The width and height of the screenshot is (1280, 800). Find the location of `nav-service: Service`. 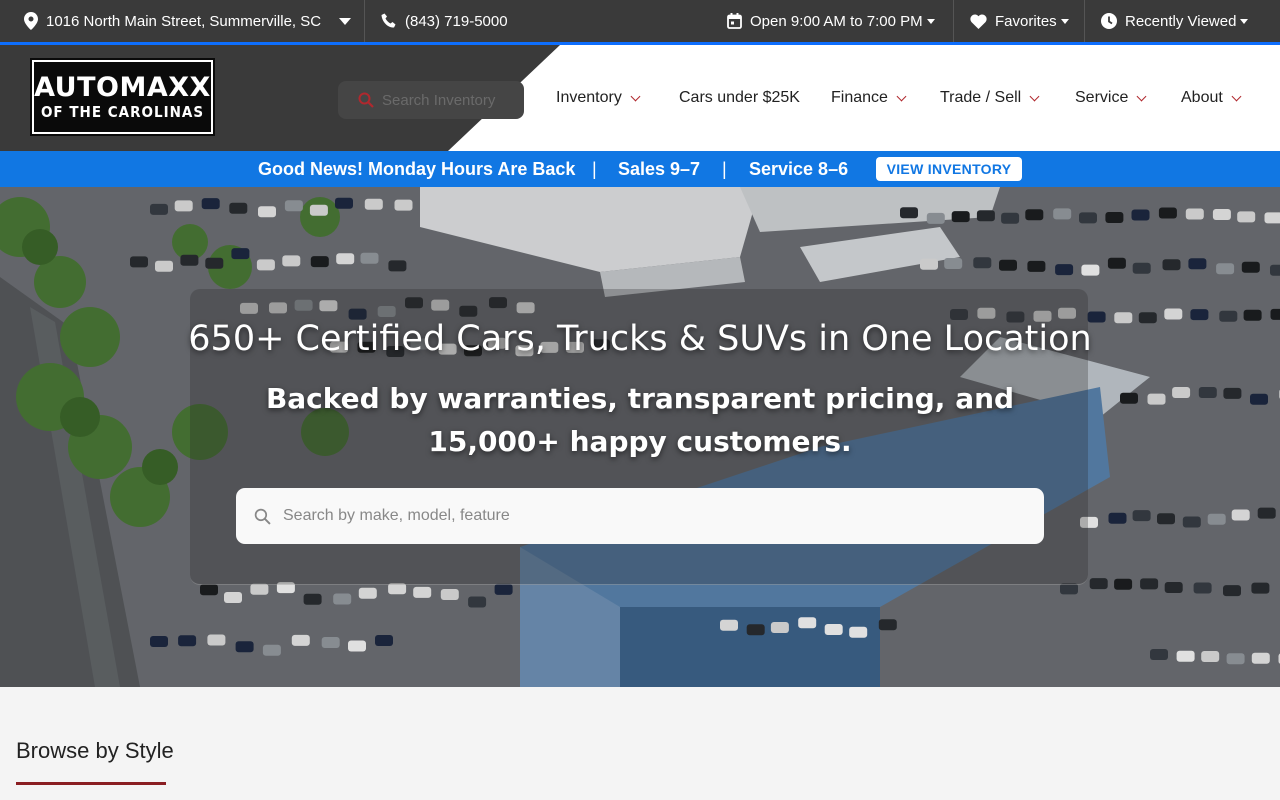

nav-service: Service is located at coordinates (1111, 98).